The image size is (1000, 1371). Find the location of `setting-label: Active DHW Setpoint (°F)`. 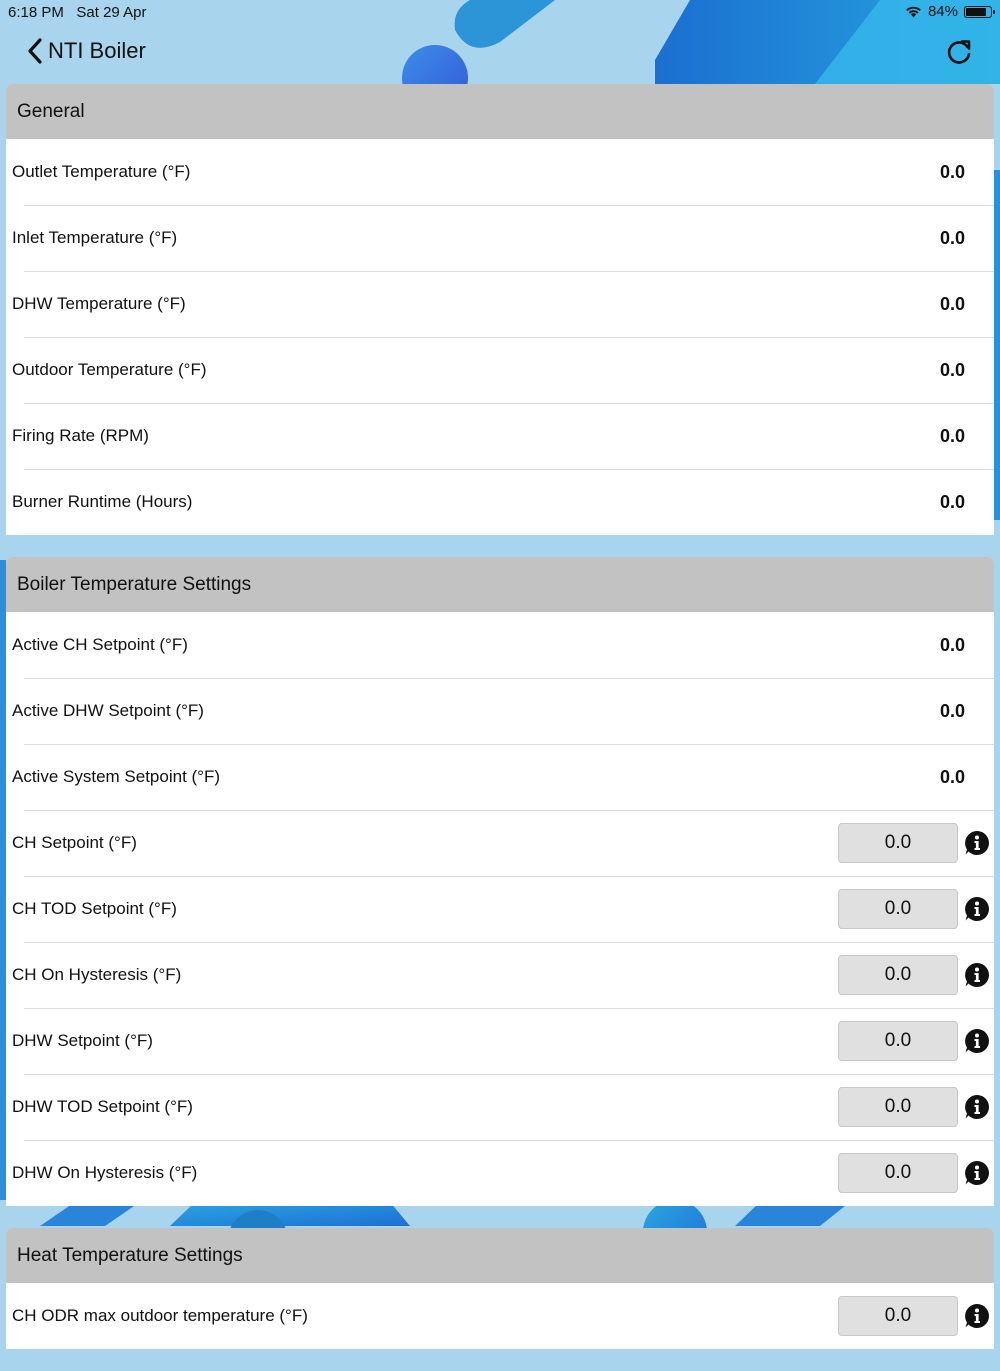

setting-label: Active DHW Setpoint (°F) is located at coordinates (108, 710).